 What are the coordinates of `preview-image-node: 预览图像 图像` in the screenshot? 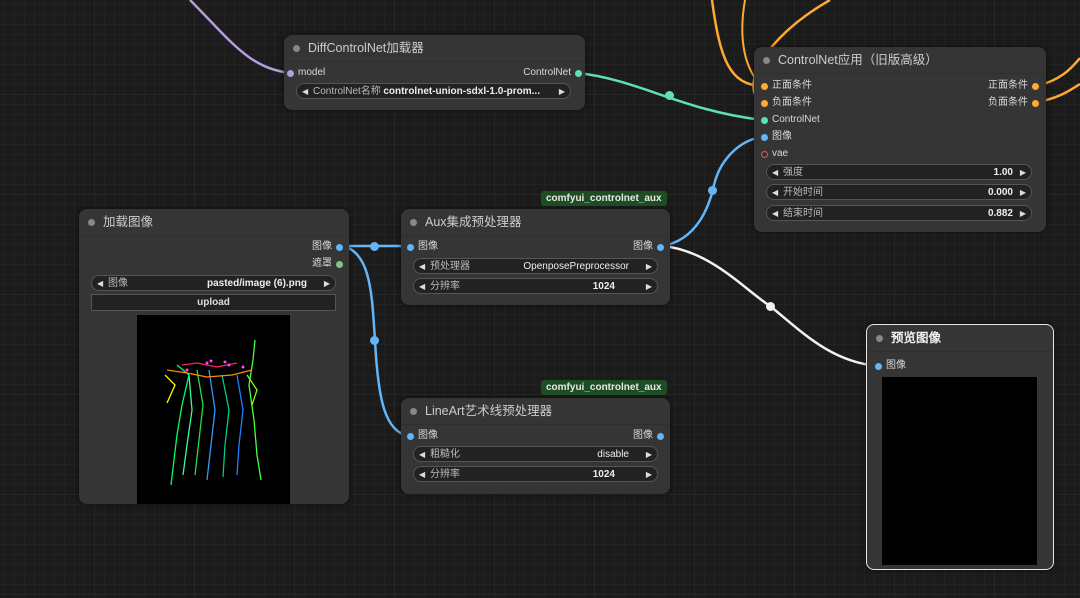 It's located at (960, 447).